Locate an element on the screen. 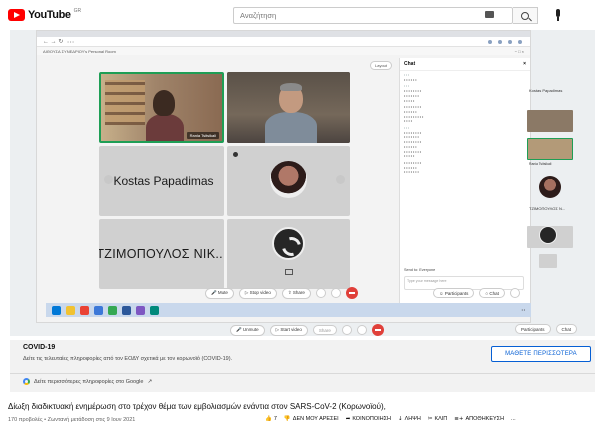  os-clock: • • is located at coordinates (523, 310).